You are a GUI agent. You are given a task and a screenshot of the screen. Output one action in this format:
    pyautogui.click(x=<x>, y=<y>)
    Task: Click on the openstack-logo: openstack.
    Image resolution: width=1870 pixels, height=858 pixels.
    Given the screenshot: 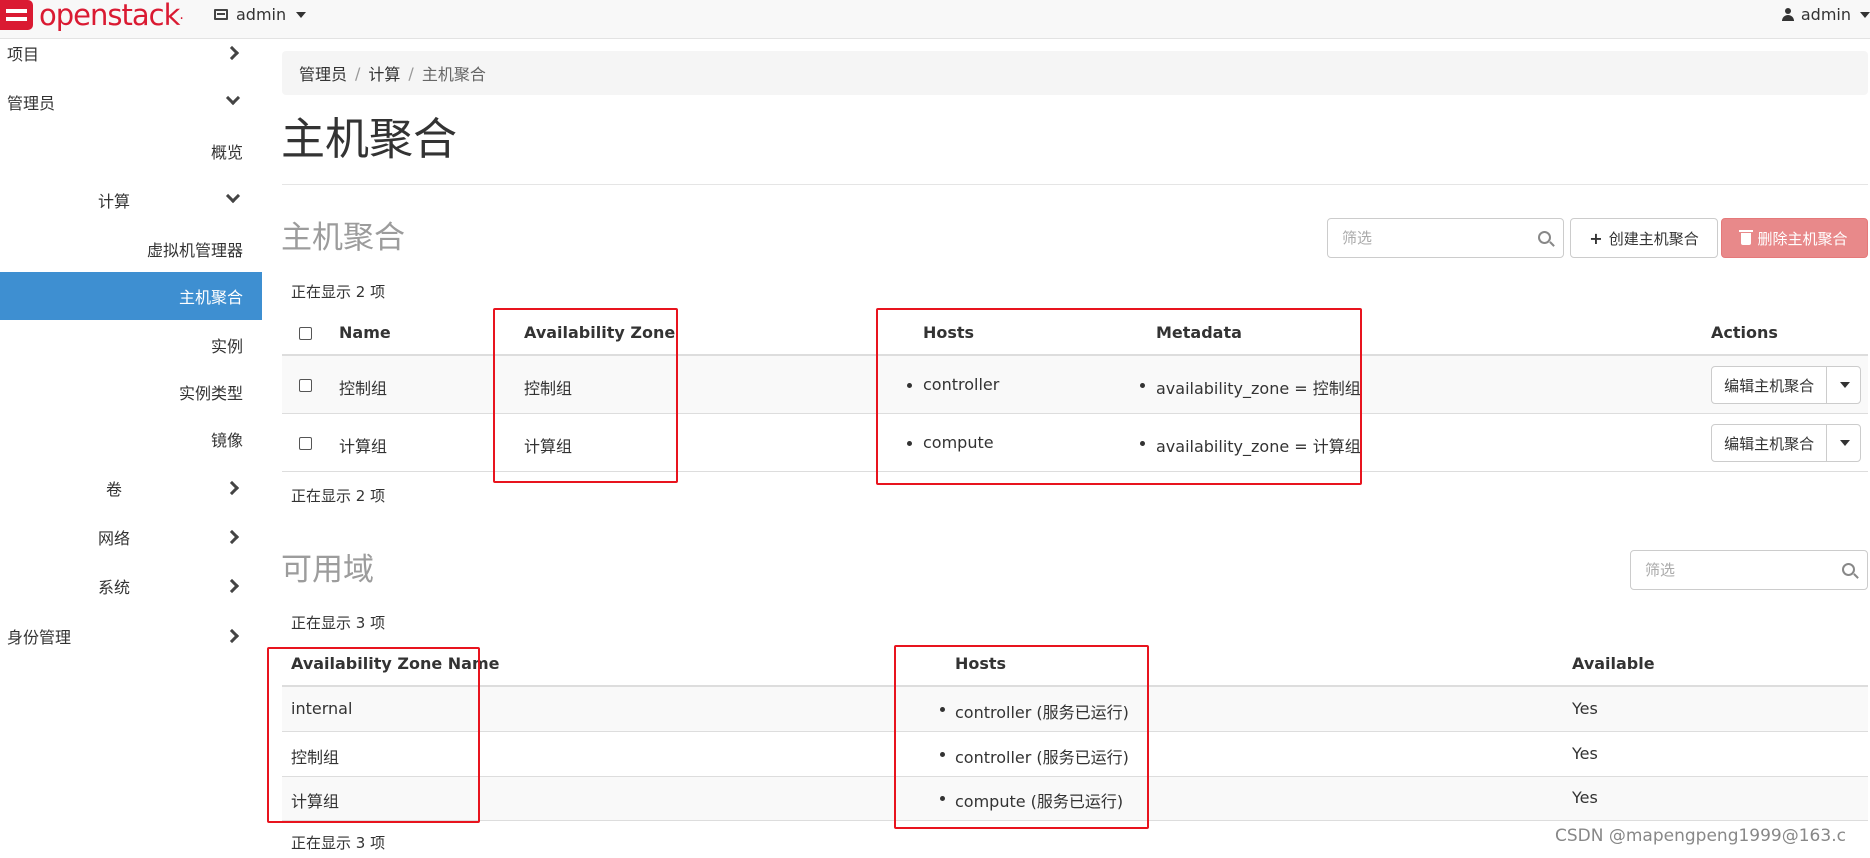 What is the action you would take?
    pyautogui.click(x=92, y=16)
    